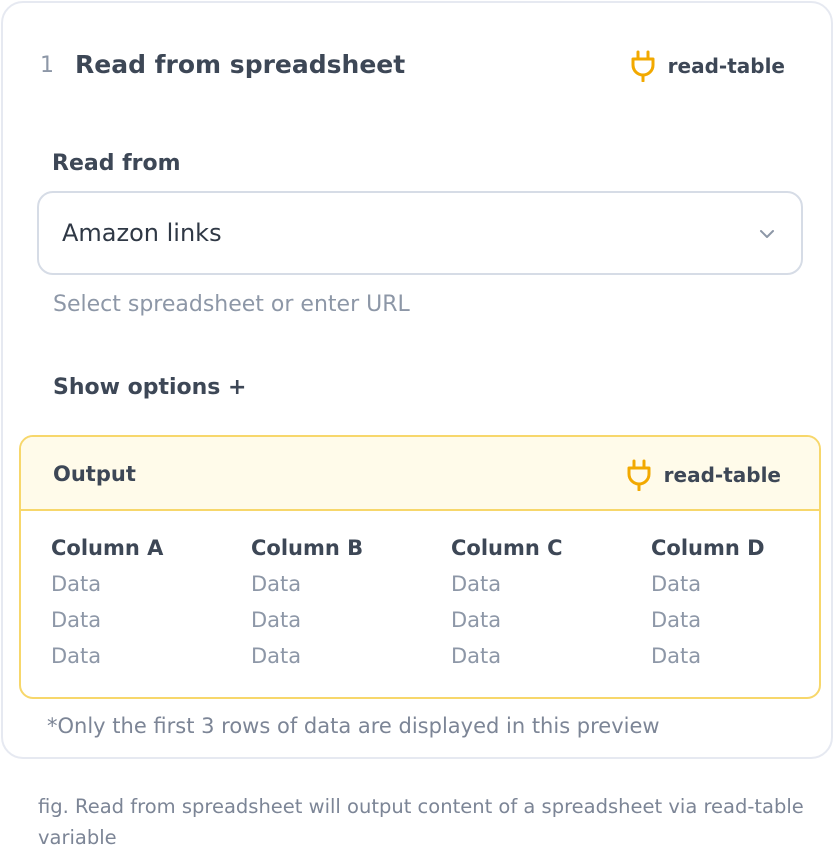 This screenshot has width=834, height=854. Describe the element at coordinates (351, 605) in the screenshot. I see `table-column: Column B Data Data Data` at that location.